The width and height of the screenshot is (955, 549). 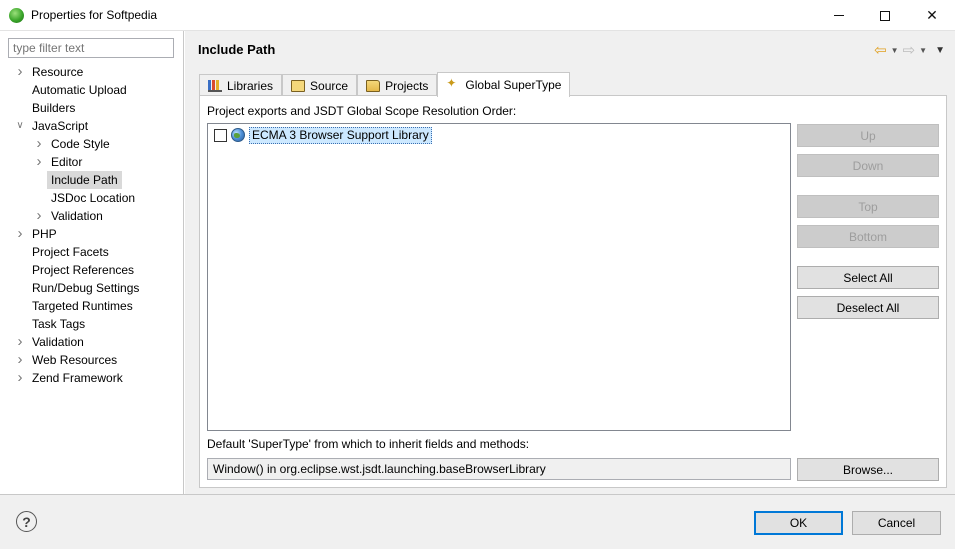 I want to click on chevron-down-icon: ∨, so click(x=20, y=126).